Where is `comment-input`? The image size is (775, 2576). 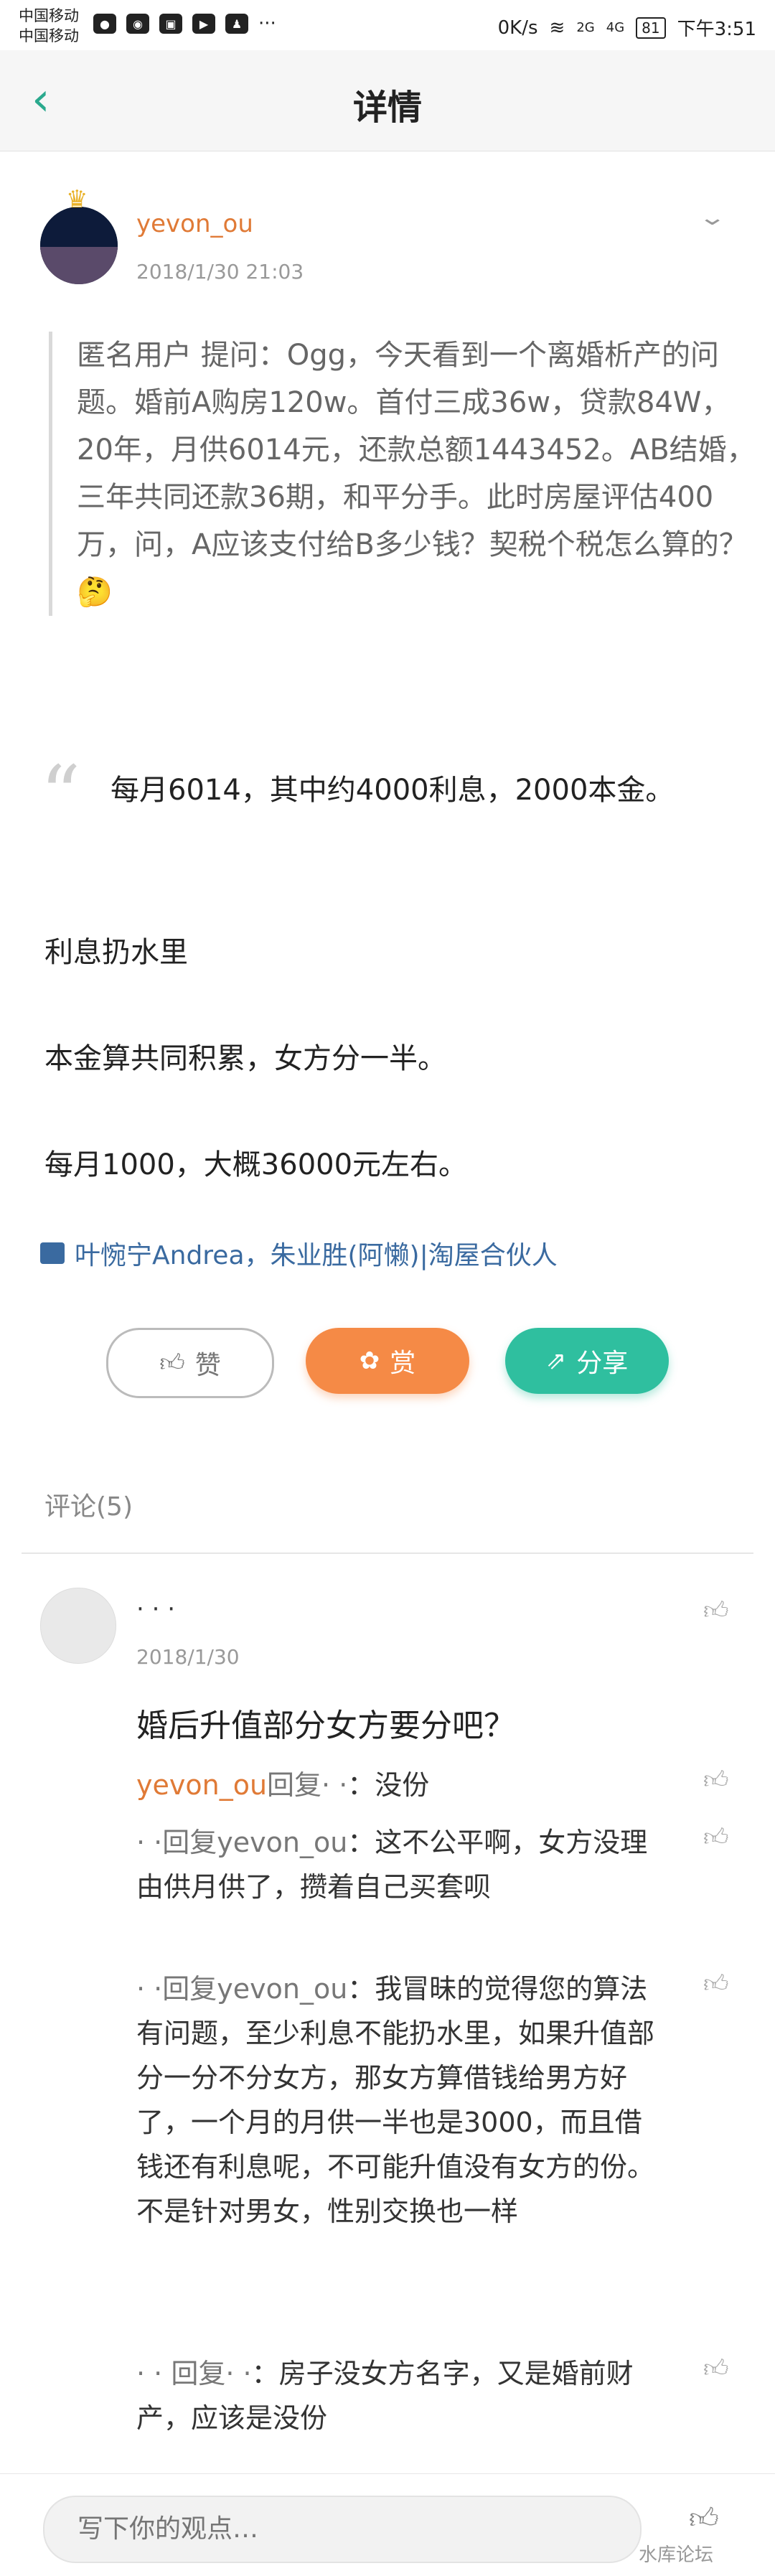 comment-input is located at coordinates (350, 2528).